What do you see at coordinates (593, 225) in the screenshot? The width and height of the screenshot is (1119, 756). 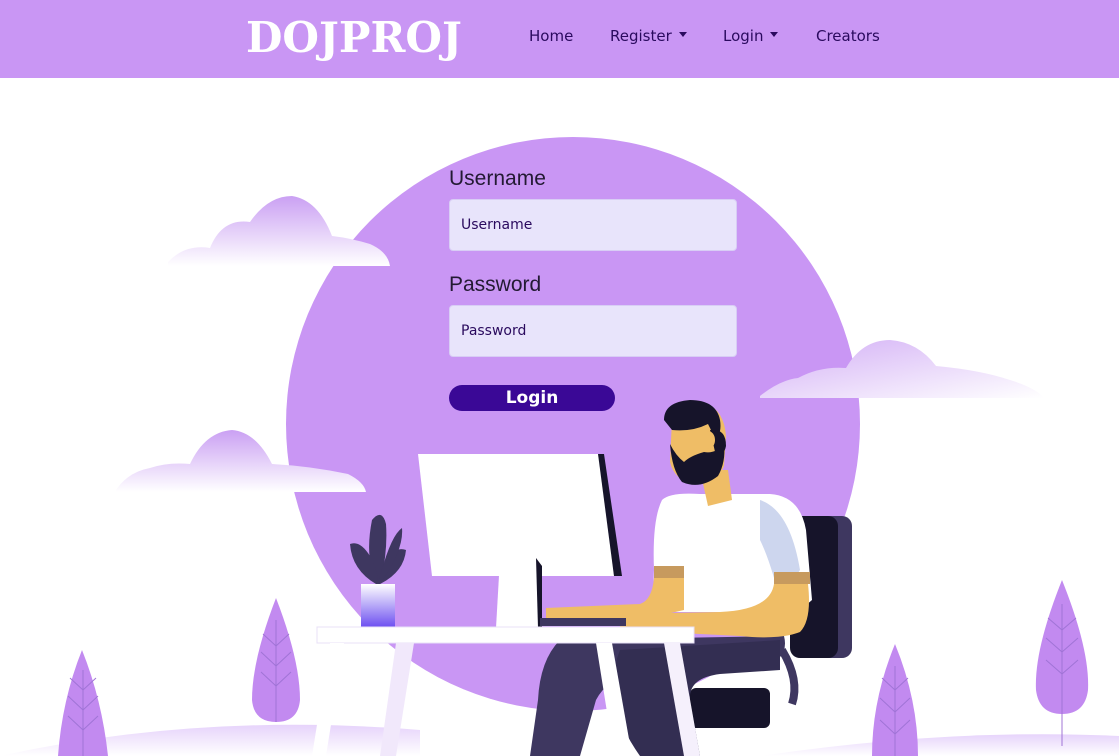 I see `username-input` at bounding box center [593, 225].